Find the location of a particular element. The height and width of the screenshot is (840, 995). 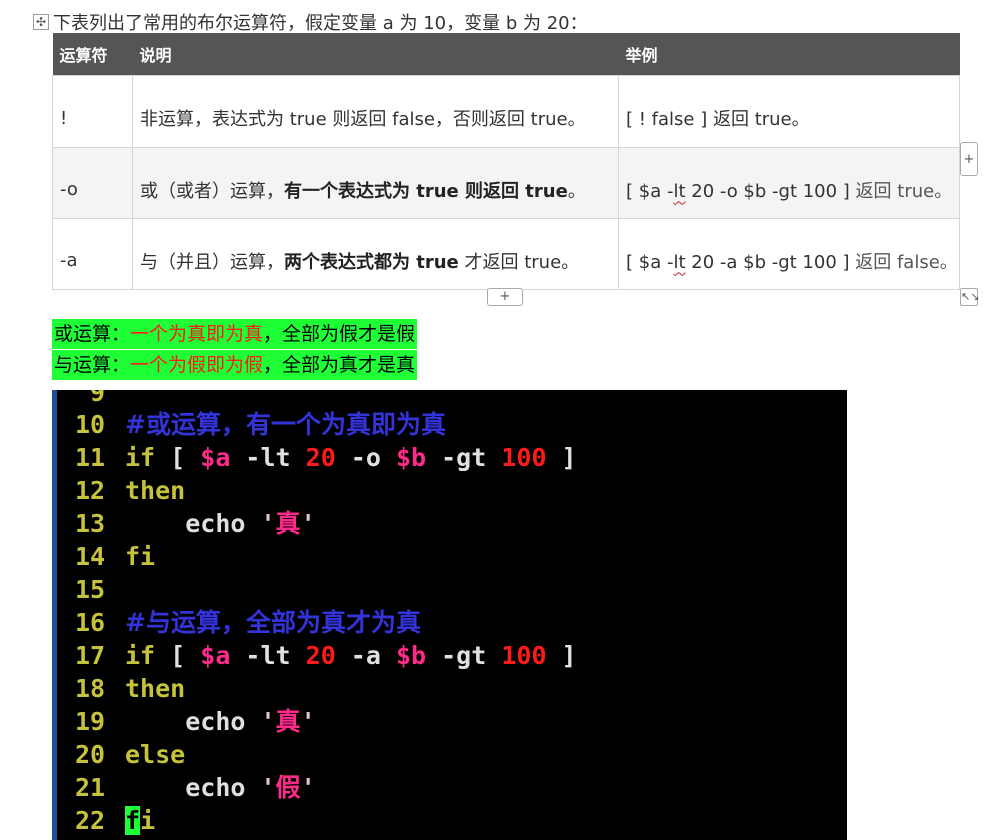

code-keyword: i is located at coordinates (148, 820).